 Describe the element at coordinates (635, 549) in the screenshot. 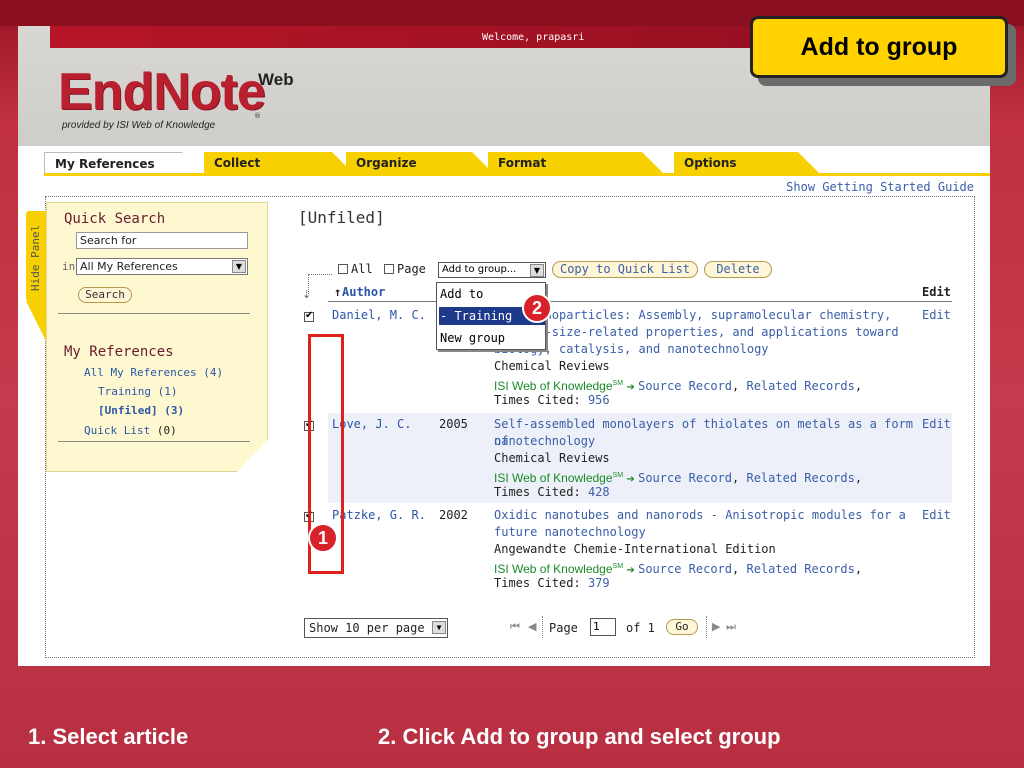

I see `row-journal: Angewandte Chemie-International Edition` at that location.